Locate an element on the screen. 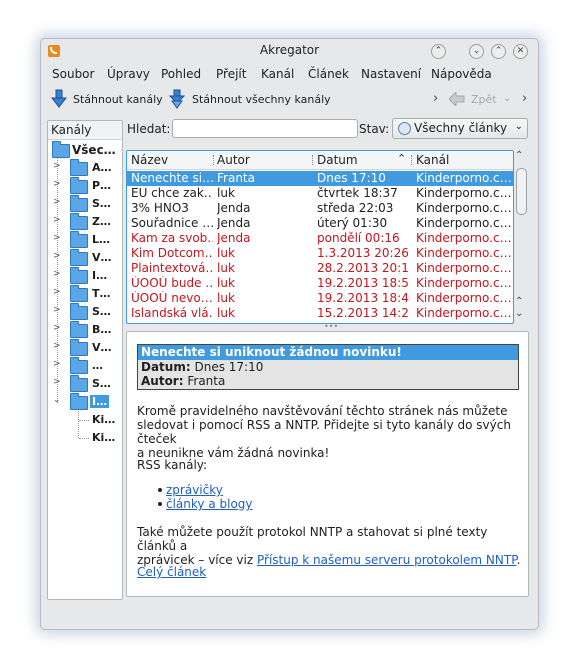  sort-ascending-icon: ⌃ is located at coordinates (401, 158).